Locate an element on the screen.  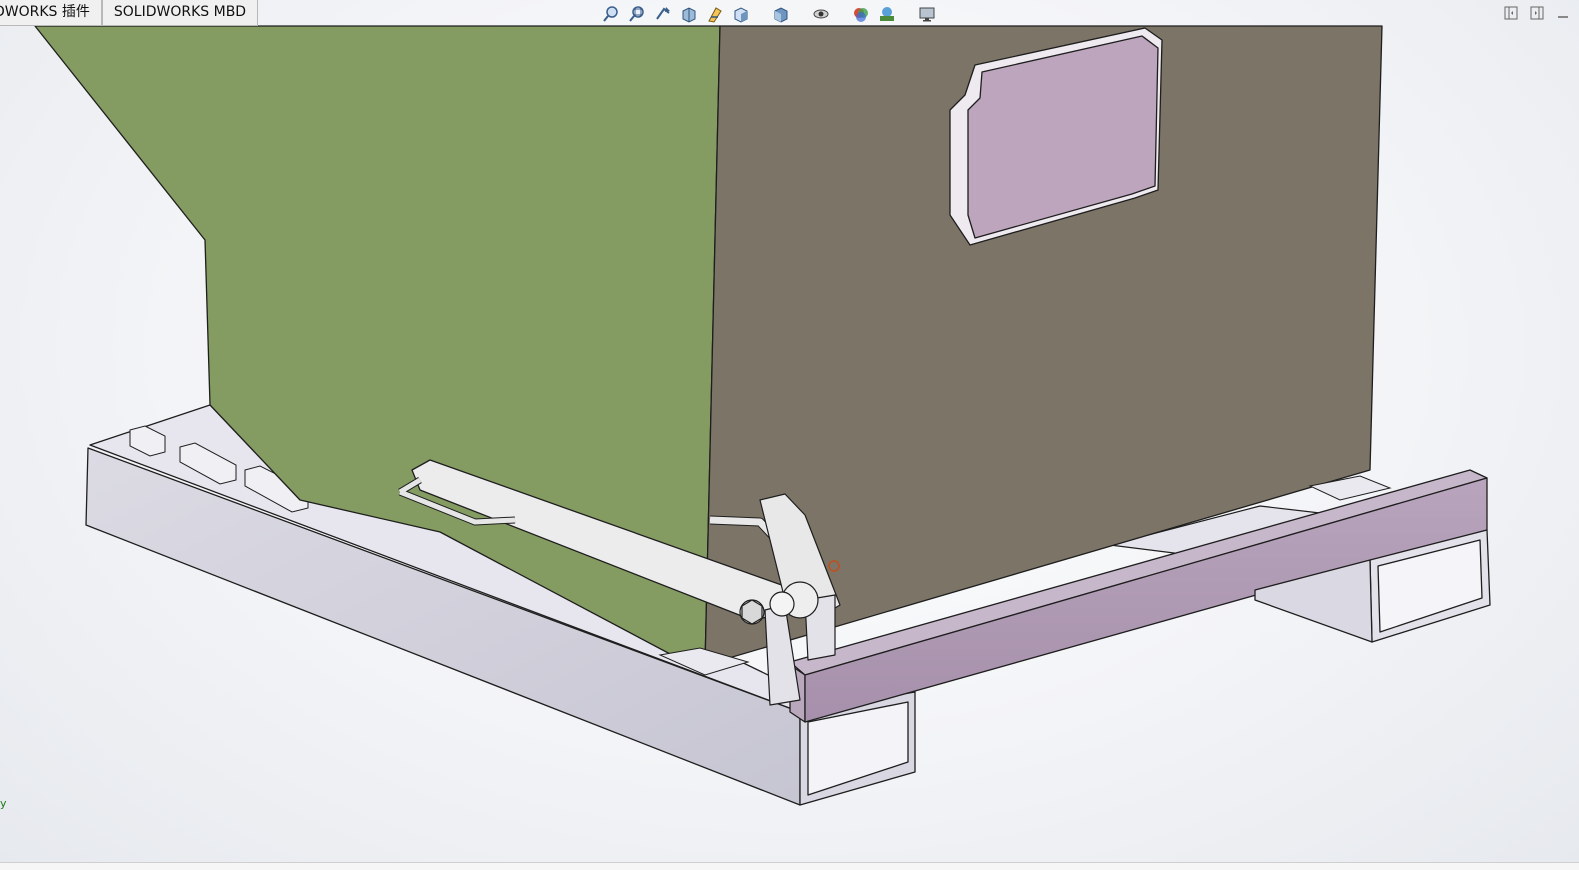
previous-view-icon is located at coordinates (663, 14).